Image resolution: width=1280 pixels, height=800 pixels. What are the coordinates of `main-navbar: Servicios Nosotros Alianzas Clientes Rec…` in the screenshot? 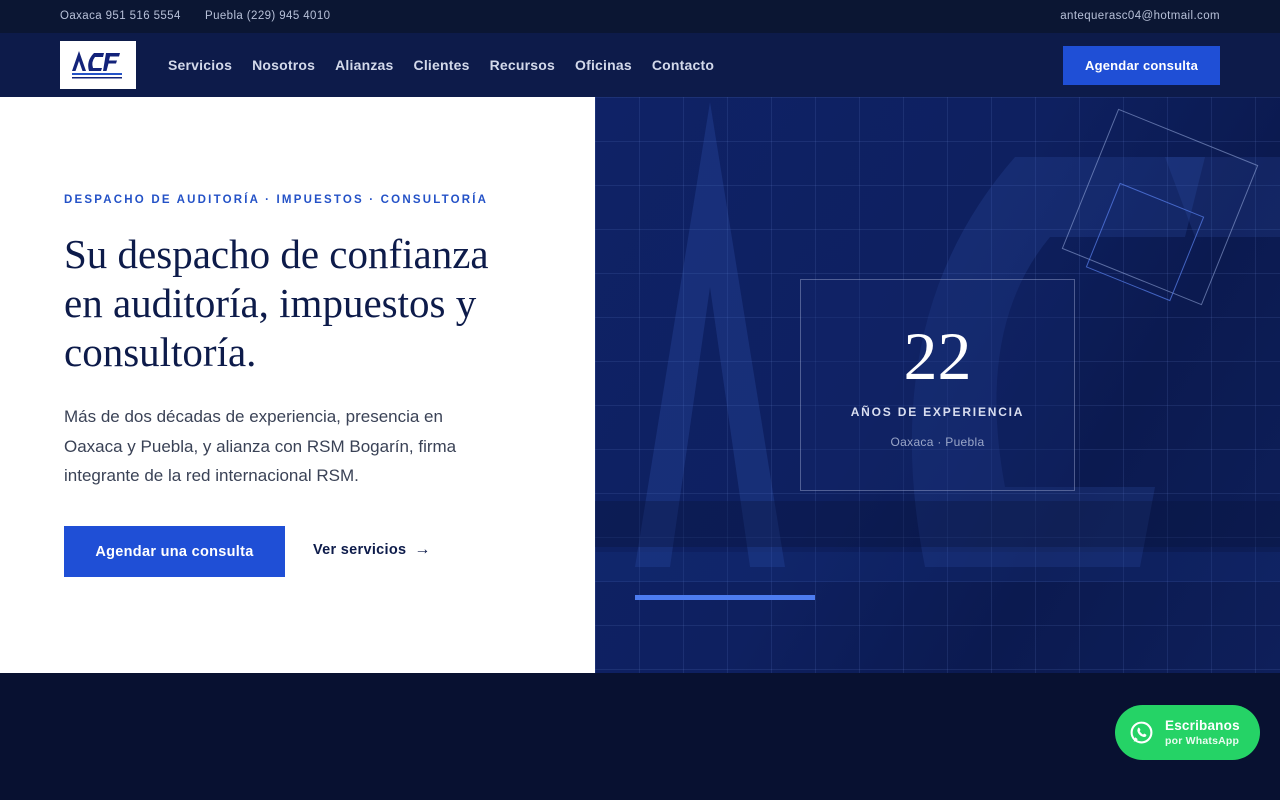 It's located at (640, 65).